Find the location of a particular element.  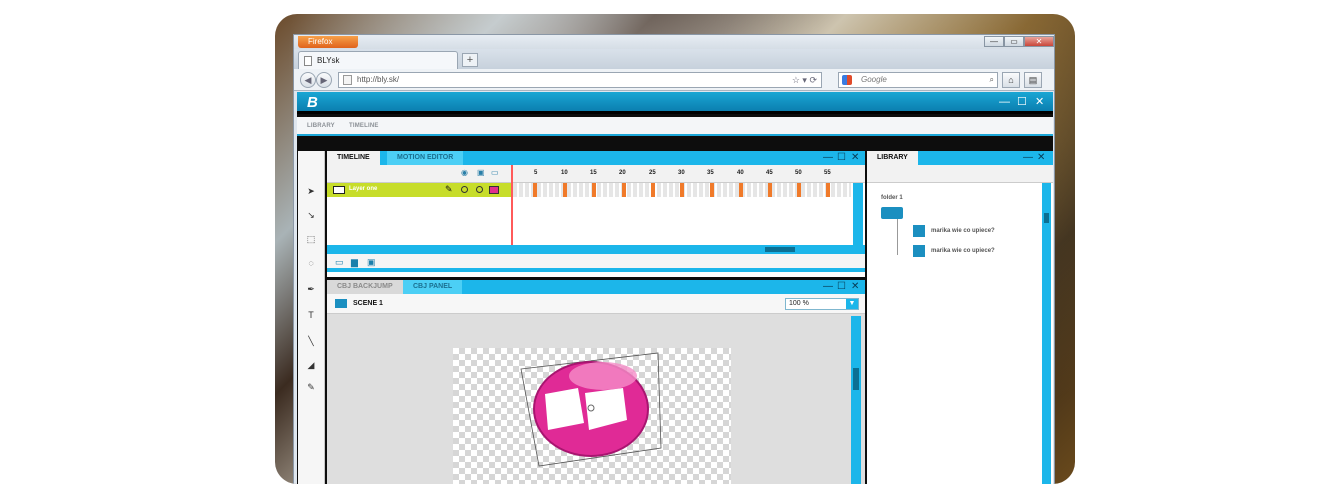

tab-library: LIBRARY is located at coordinates (892, 158).